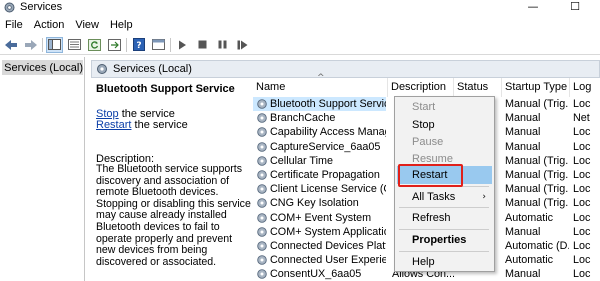 Image resolution: width=600 pixels, height=281 pixels. What do you see at coordinates (320, 87) in the screenshot?
I see `column-header-name: Name` at bounding box center [320, 87].